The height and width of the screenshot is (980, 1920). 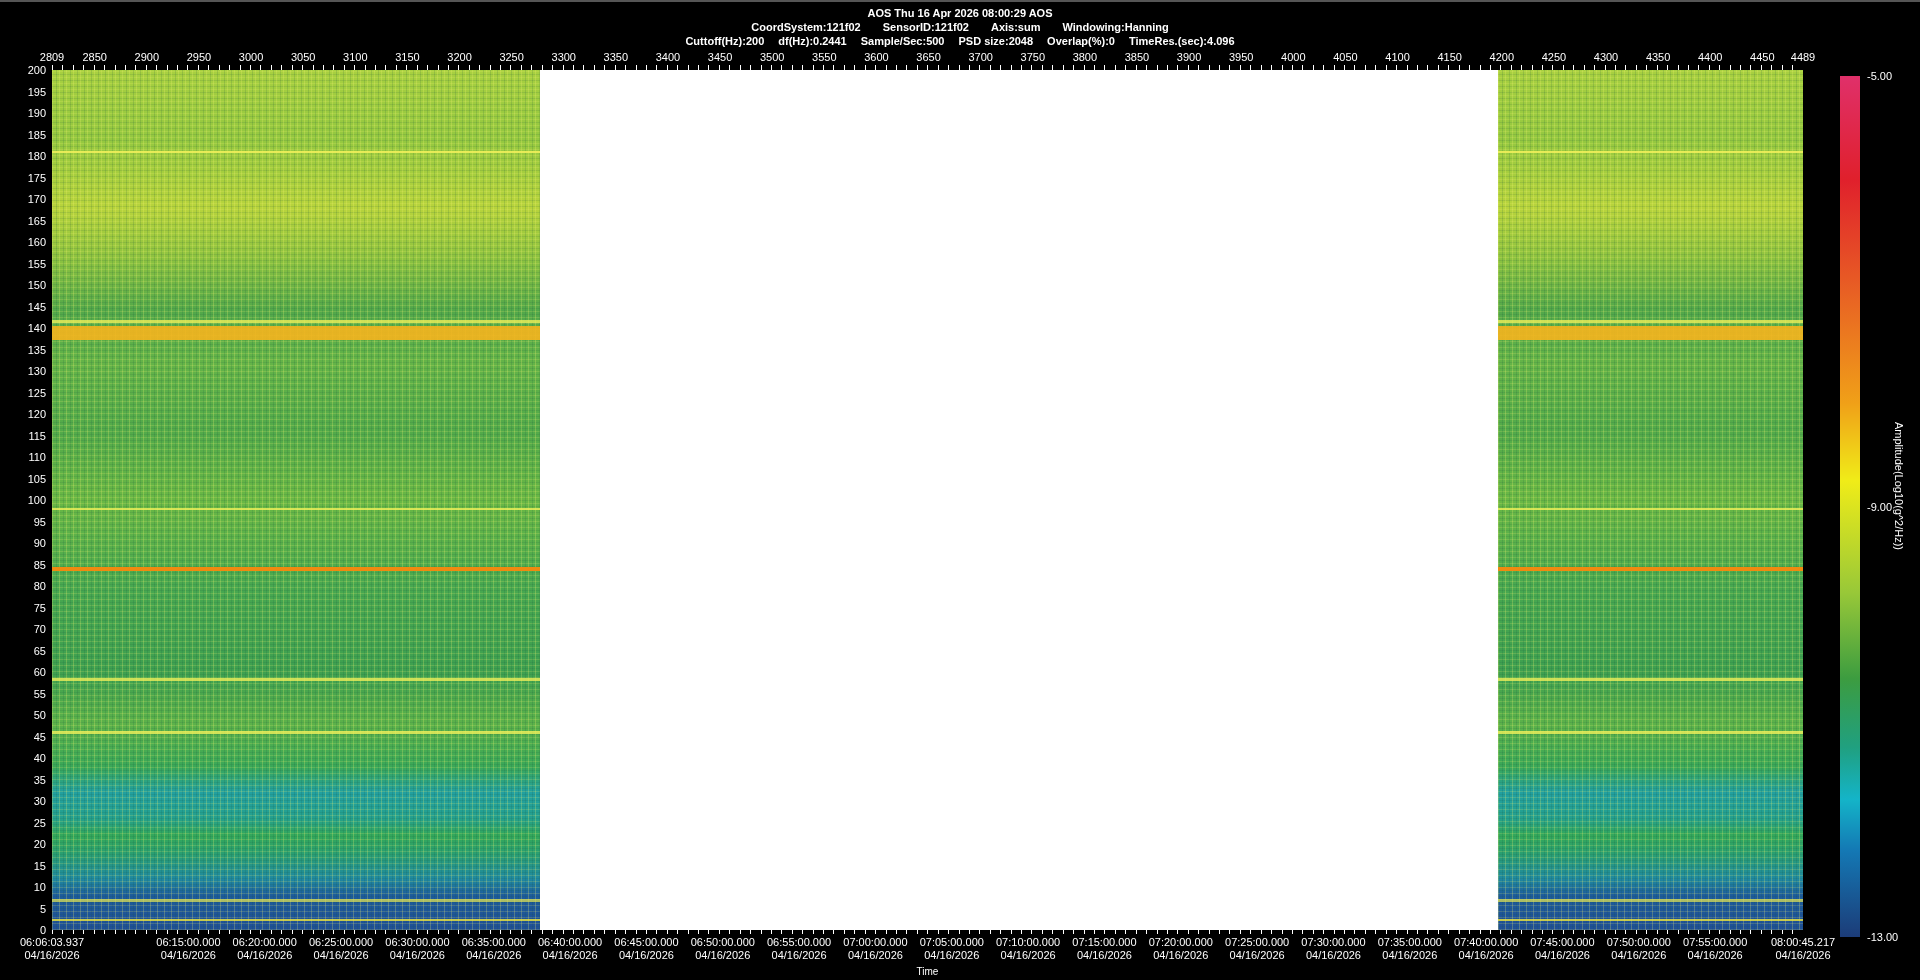 What do you see at coordinates (1803, 942) in the screenshot?
I see `time-label: 08:00:45.217` at bounding box center [1803, 942].